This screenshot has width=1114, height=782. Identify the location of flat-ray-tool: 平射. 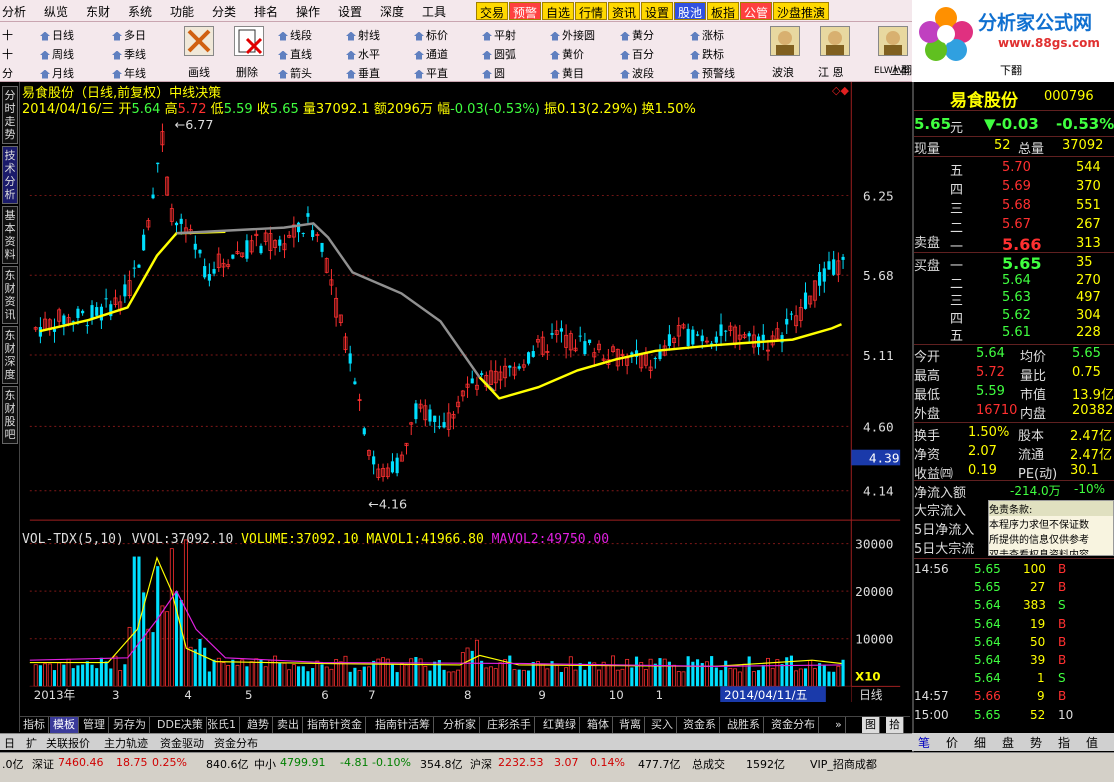
(499, 35).